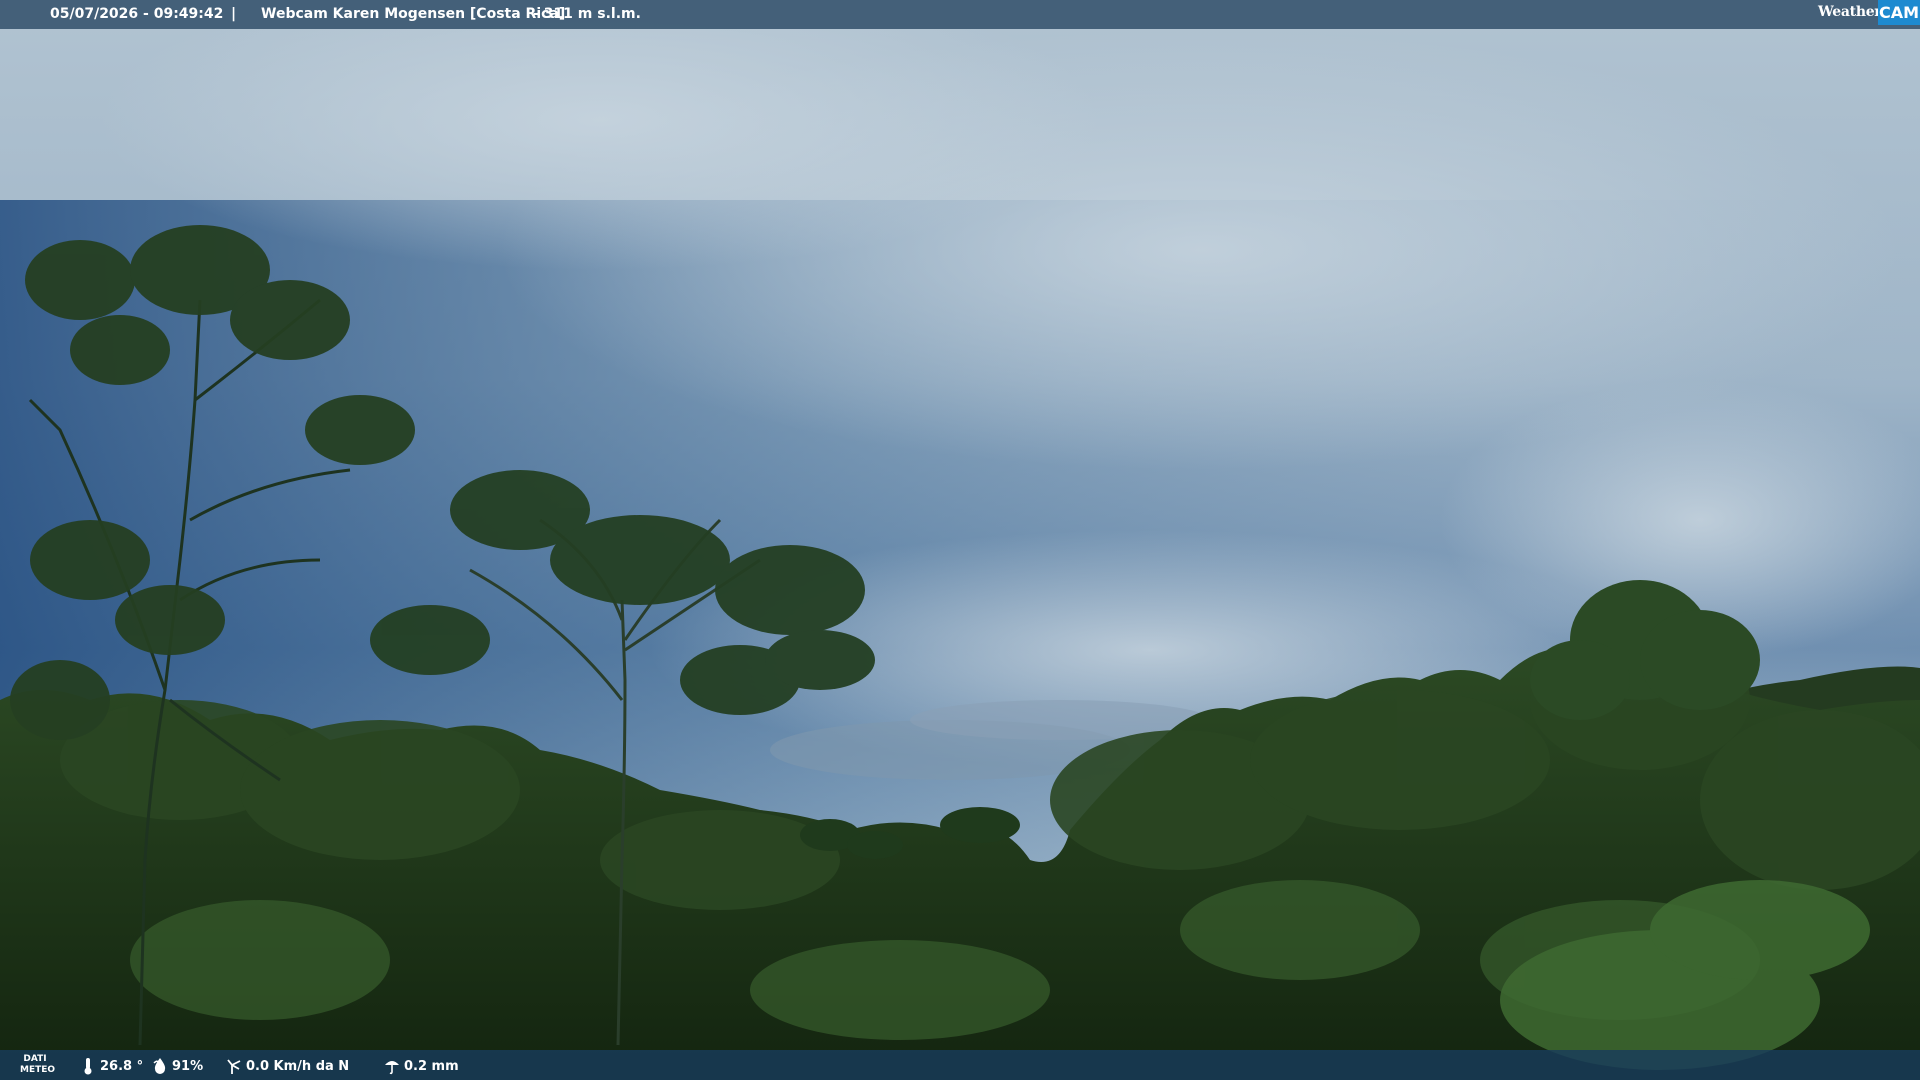 Image resolution: width=1920 pixels, height=1080 pixels. I want to click on temperature-readout: 26.8 °, so click(111, 1066).